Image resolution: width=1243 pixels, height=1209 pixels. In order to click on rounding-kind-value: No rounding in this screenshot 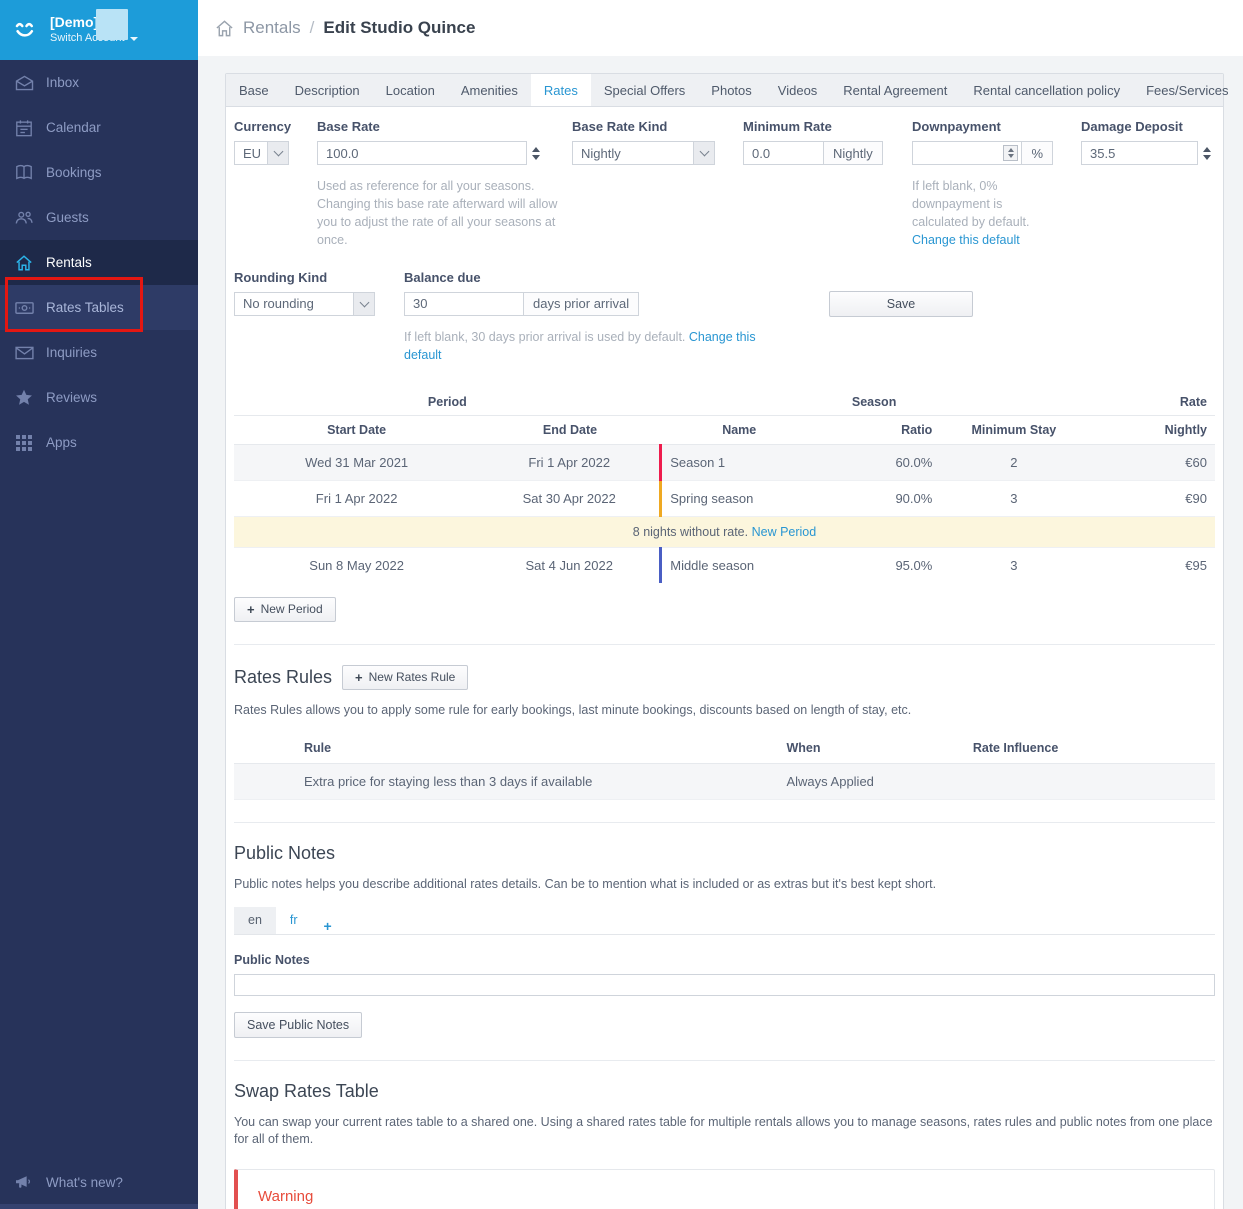, I will do `click(278, 303)`.